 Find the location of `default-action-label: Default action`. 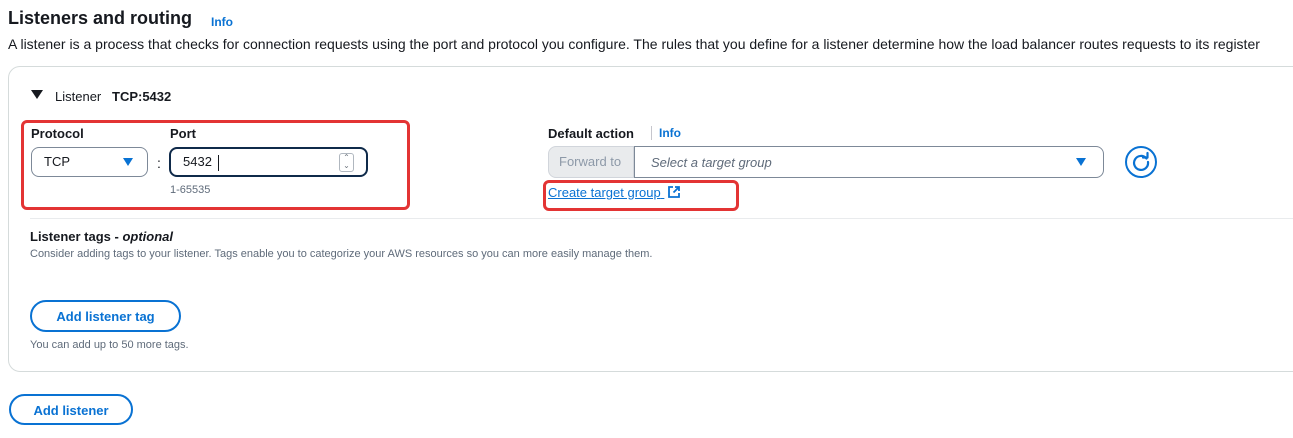

default-action-label: Default action is located at coordinates (591, 133).